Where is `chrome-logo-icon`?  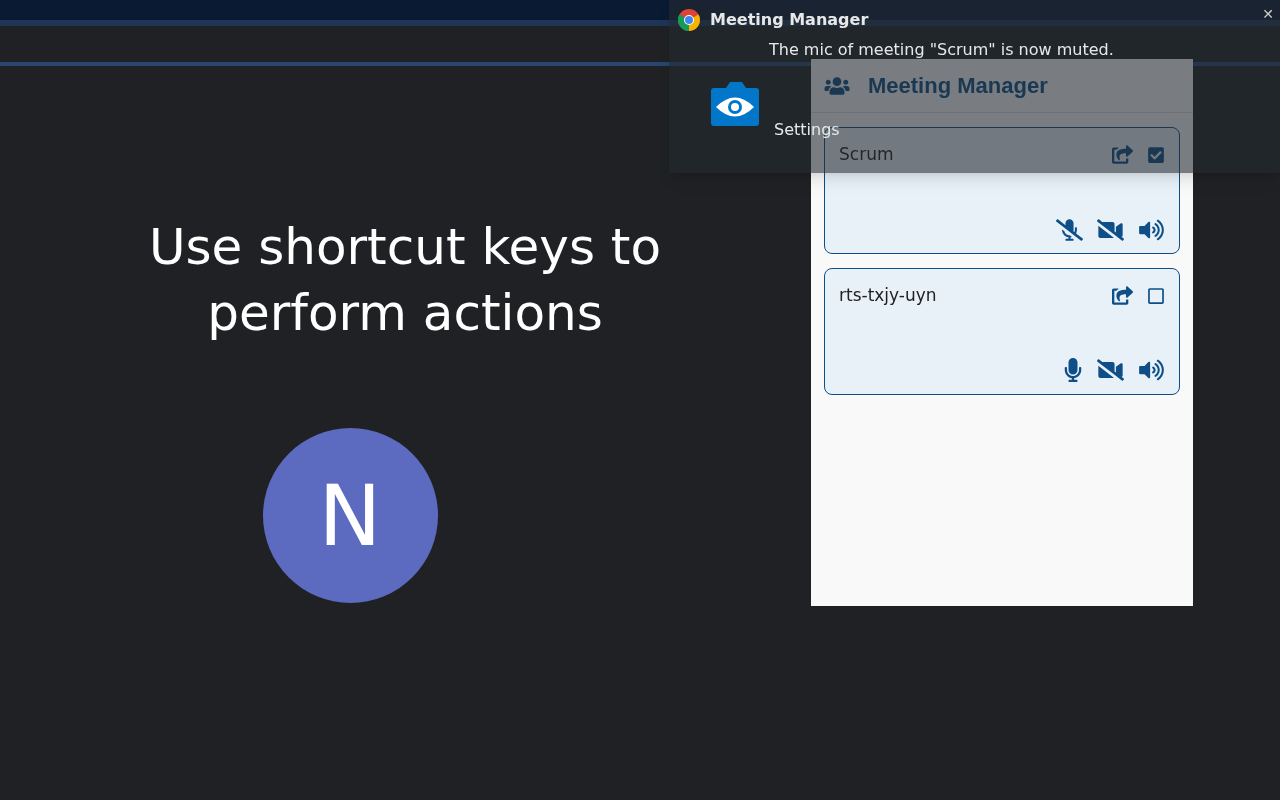
chrome-logo-icon is located at coordinates (689, 20).